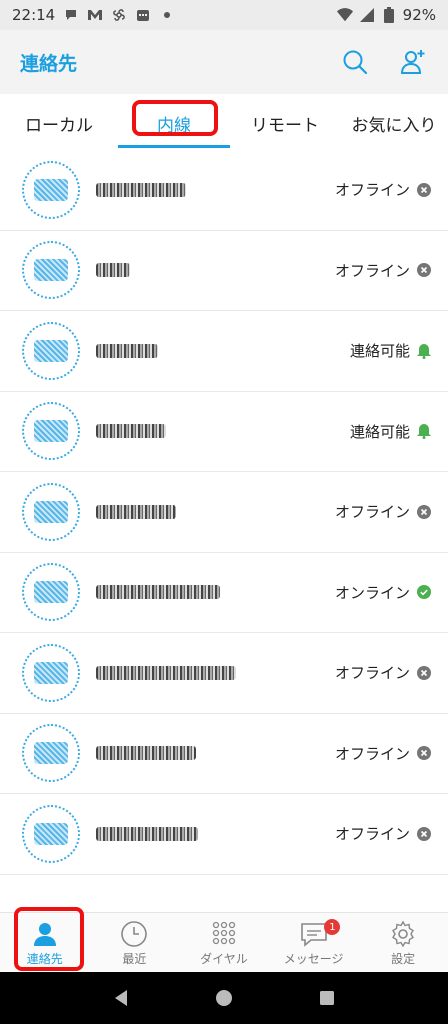 The height and width of the screenshot is (1024, 448). What do you see at coordinates (49, 63) in the screenshot?
I see `page-title: 連絡先` at bounding box center [49, 63].